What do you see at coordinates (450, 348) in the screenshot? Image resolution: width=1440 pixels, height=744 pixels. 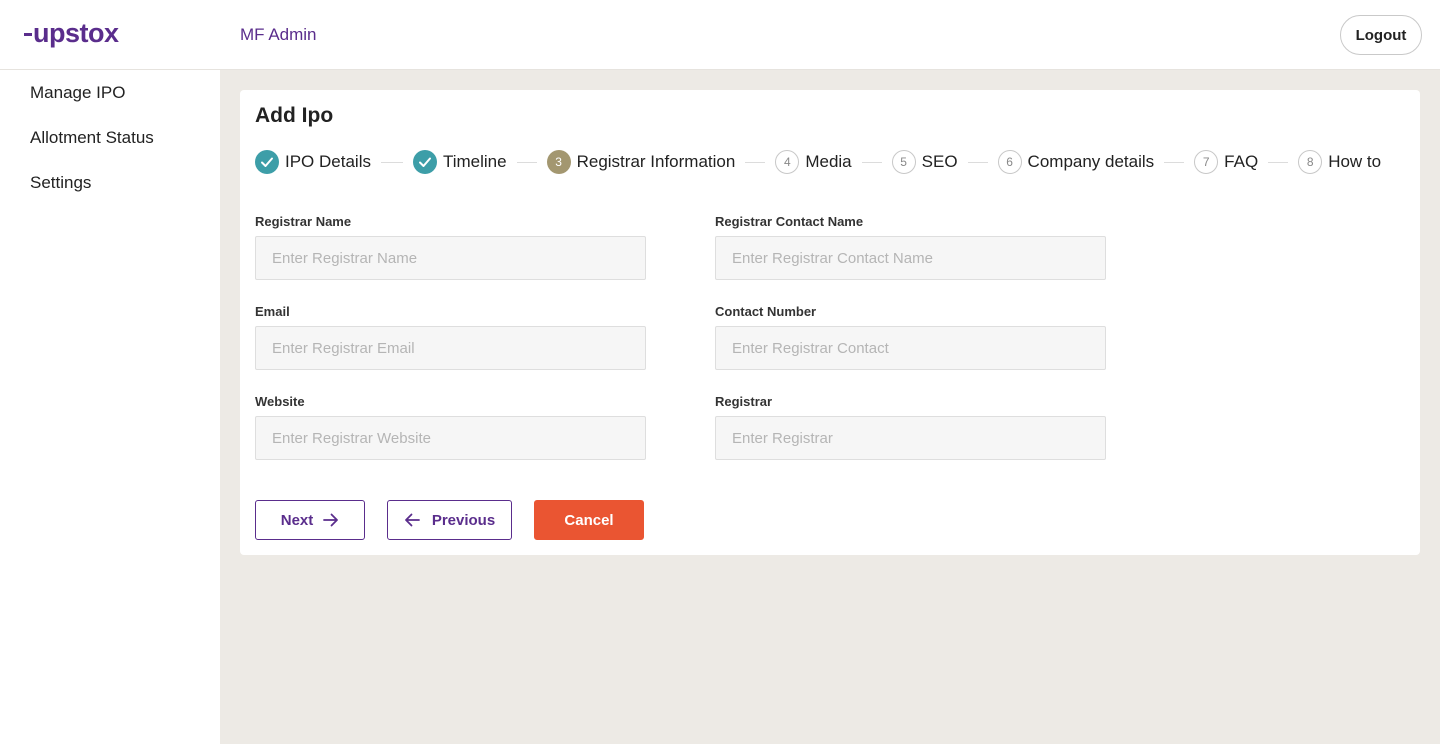 I see `email-input` at bounding box center [450, 348].